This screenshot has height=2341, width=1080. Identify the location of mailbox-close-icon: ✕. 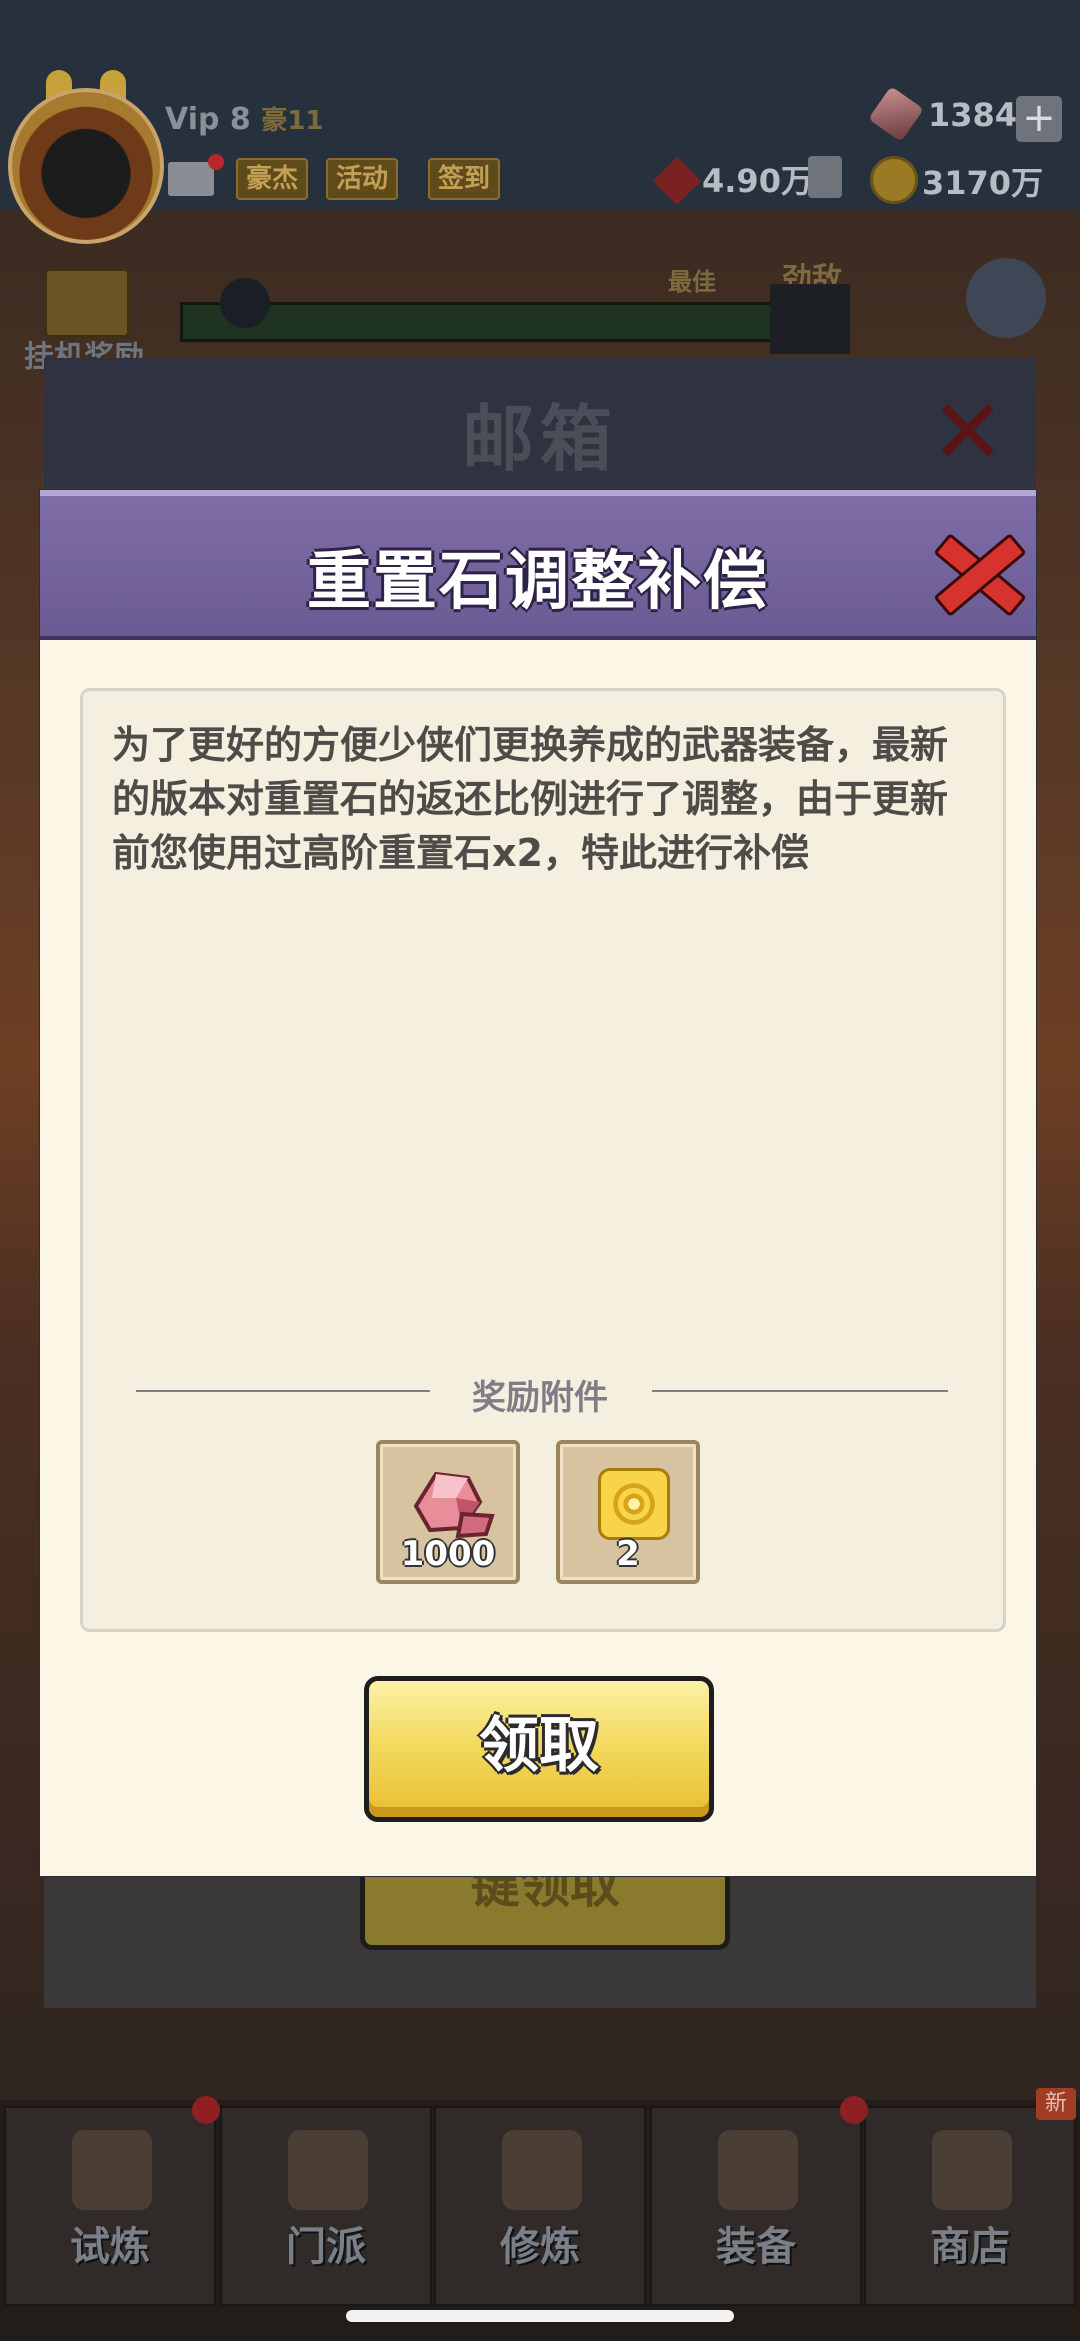
(967, 433).